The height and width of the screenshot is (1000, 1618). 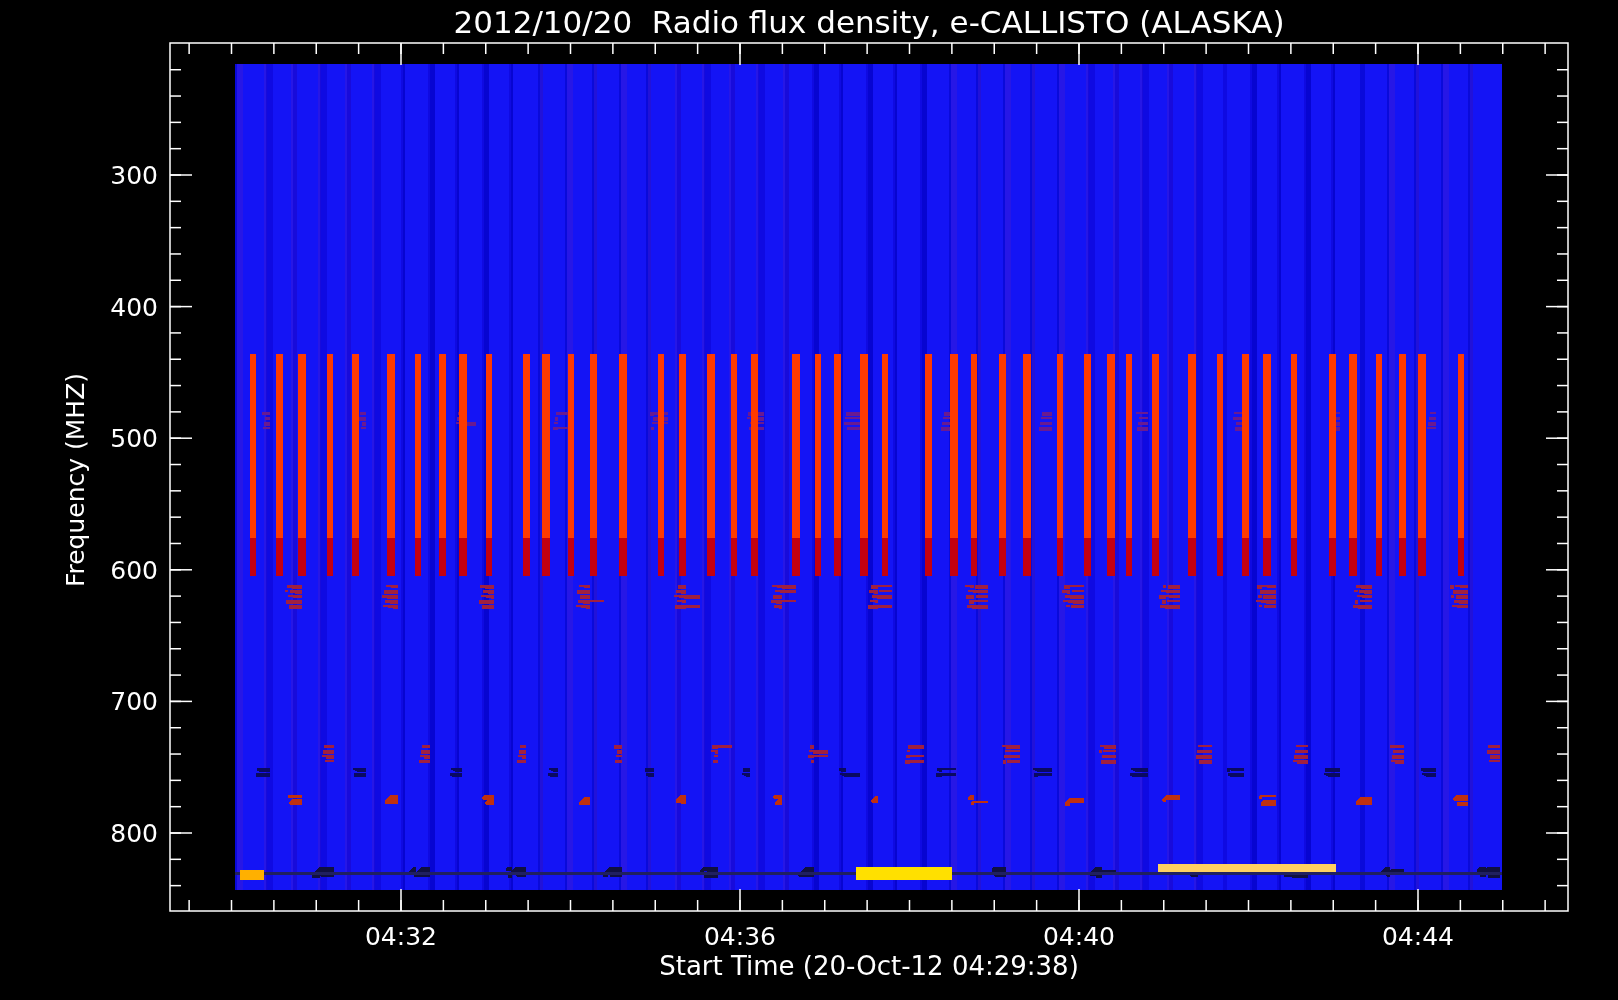 I want to click on tick-label: 04:40, so click(x=1079, y=936).